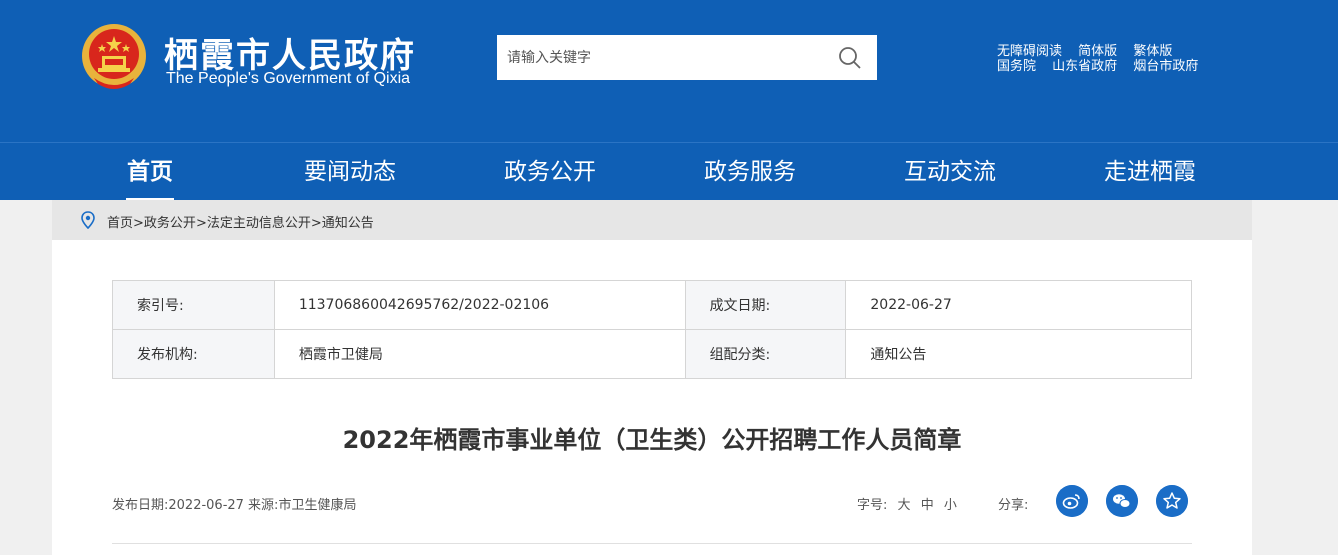 Image resolution: width=1338 pixels, height=555 pixels. What do you see at coordinates (1122, 501) in the screenshot?
I see `wechat-icon` at bounding box center [1122, 501].